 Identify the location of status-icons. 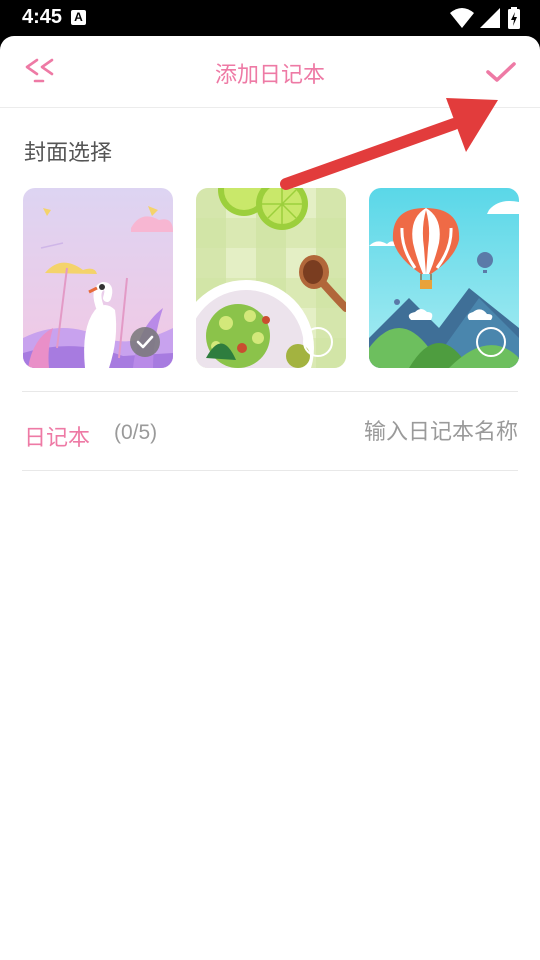
(490, 18).